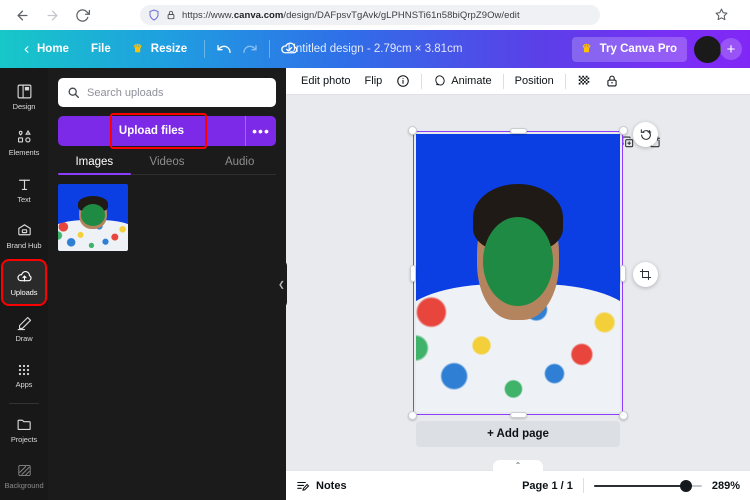 The height and width of the screenshot is (500, 750). What do you see at coordinates (24, 276) in the screenshot?
I see `uploads-icon` at bounding box center [24, 276].